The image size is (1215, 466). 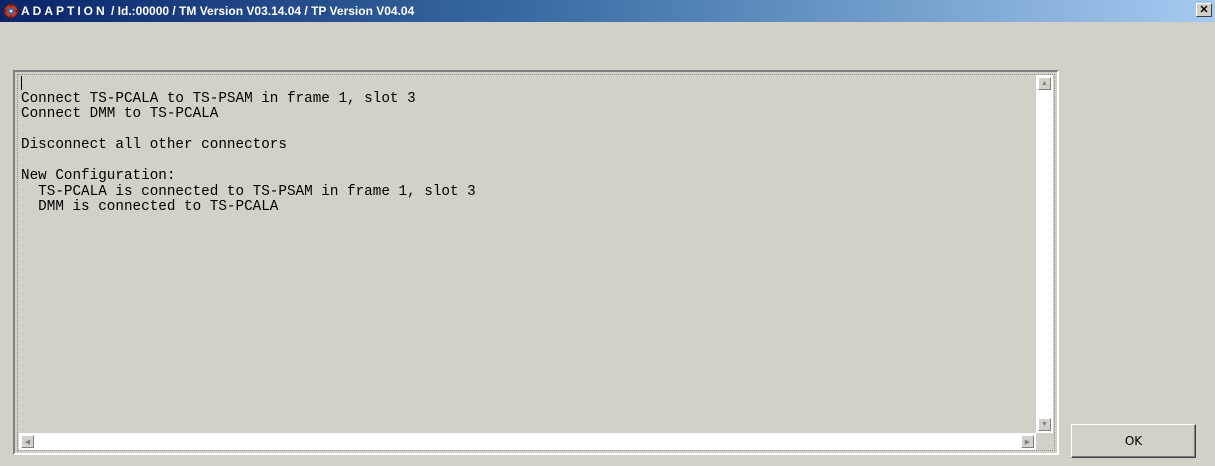 I want to click on scroll-corner, so click(x=1044, y=441).